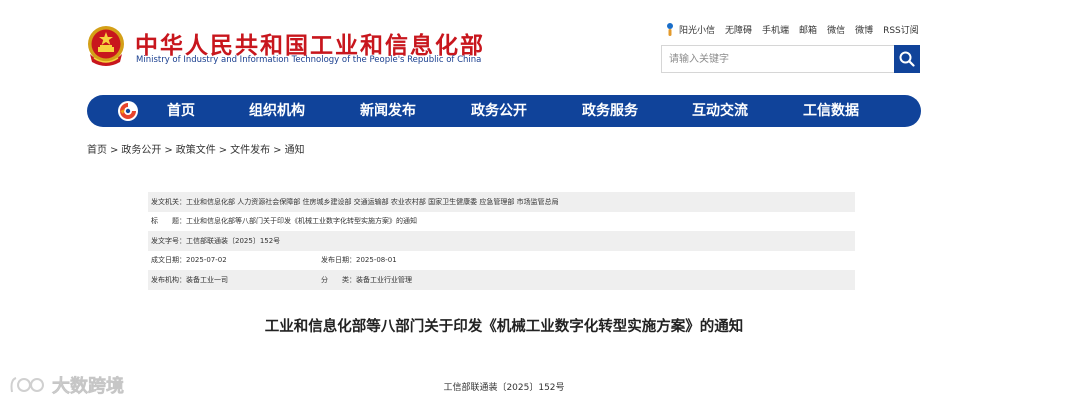  What do you see at coordinates (901, 29) in the screenshot?
I see `top-link-rss: RSS订阅` at bounding box center [901, 29].